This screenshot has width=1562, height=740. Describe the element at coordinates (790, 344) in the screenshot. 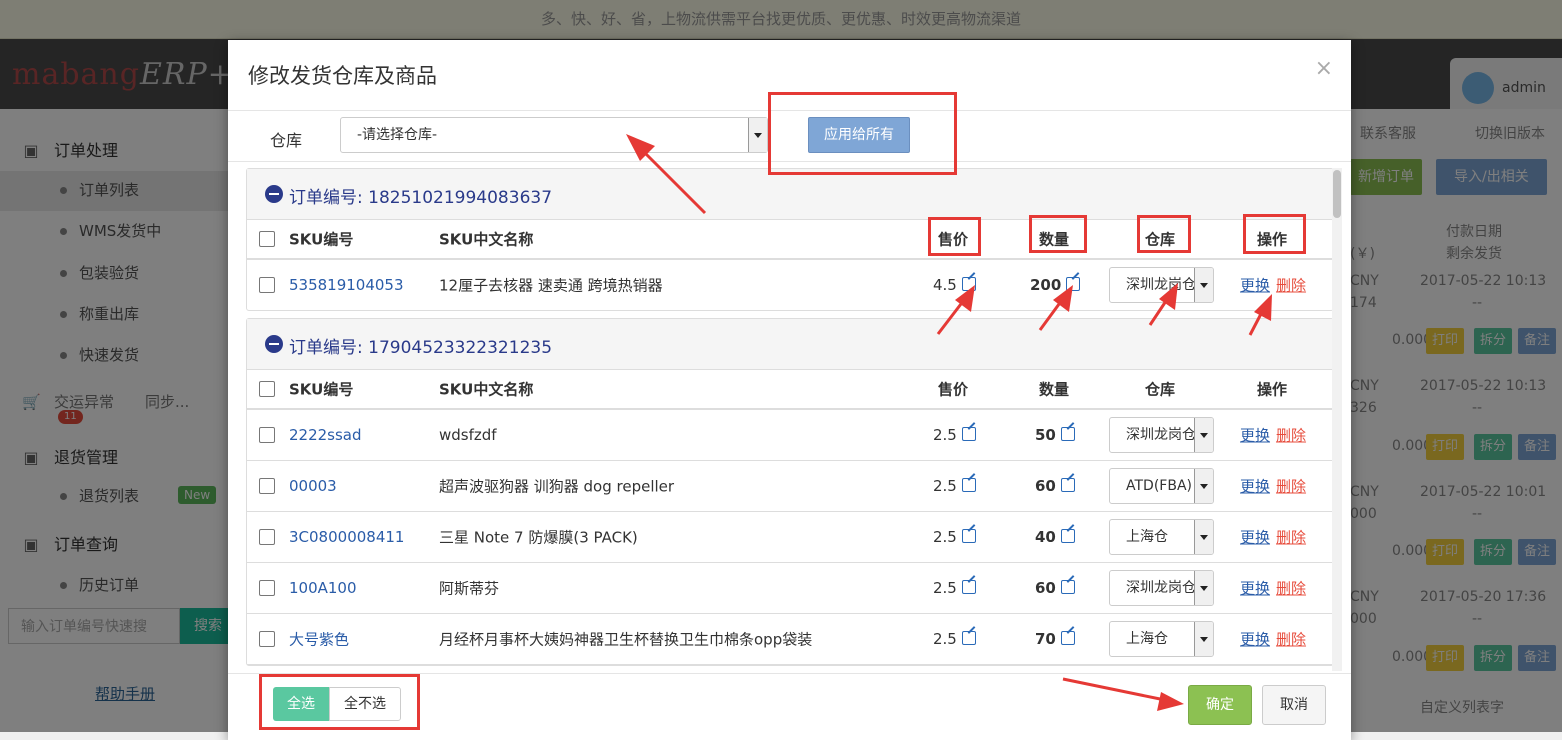

I see `order-header: 订单编号: 17904523322321235` at that location.